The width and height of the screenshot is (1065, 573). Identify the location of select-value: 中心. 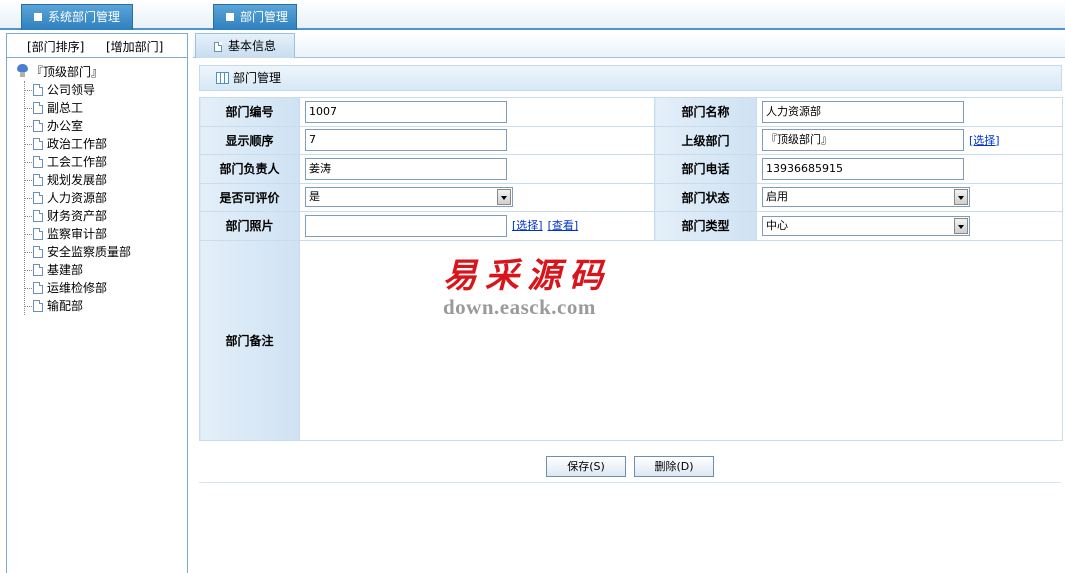
(777, 225).